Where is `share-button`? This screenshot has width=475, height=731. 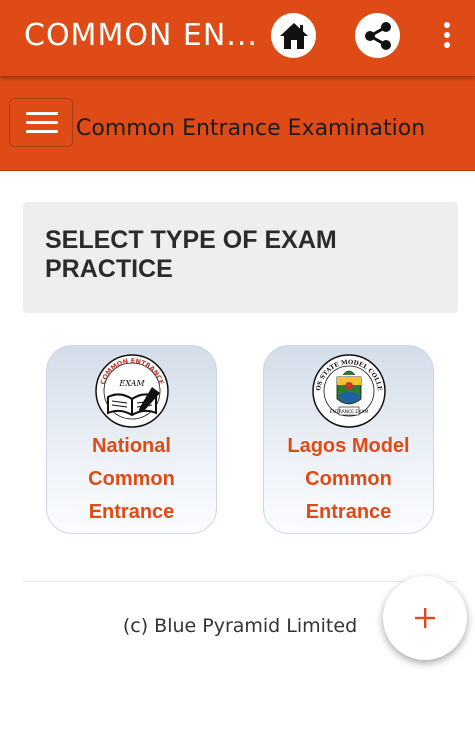
share-button is located at coordinates (377, 35).